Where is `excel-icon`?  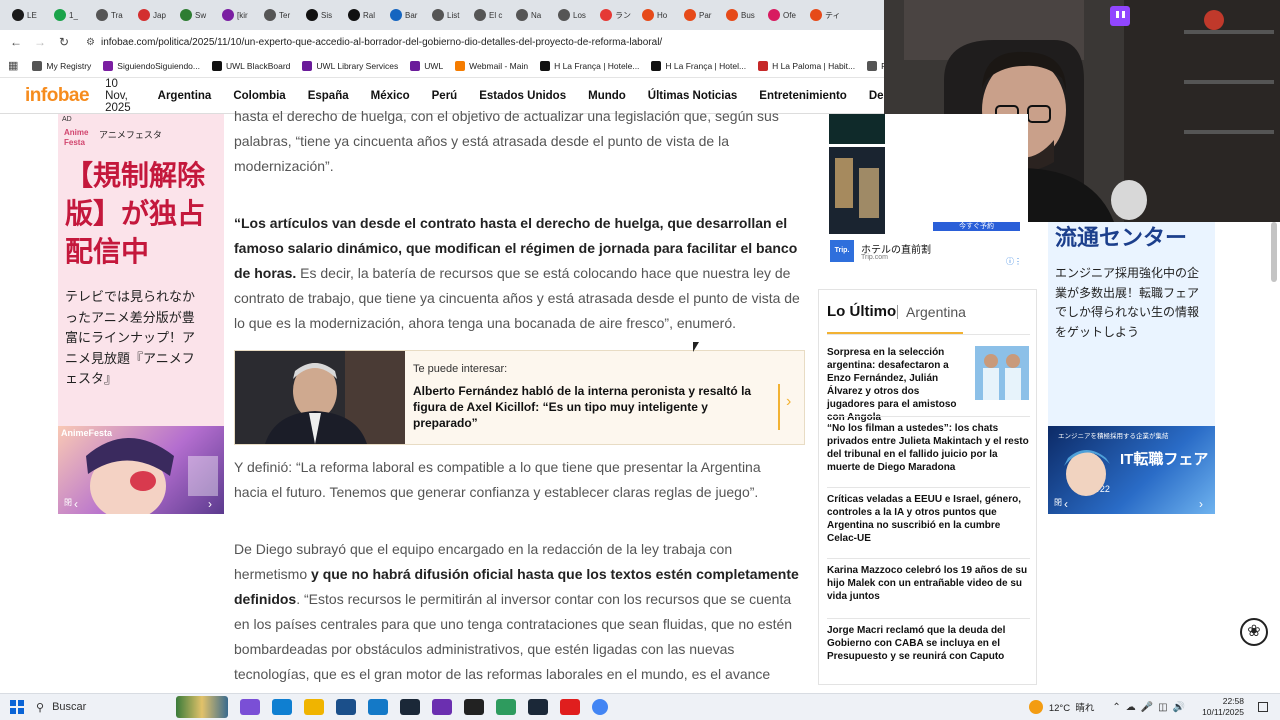 excel-icon is located at coordinates (506, 707).